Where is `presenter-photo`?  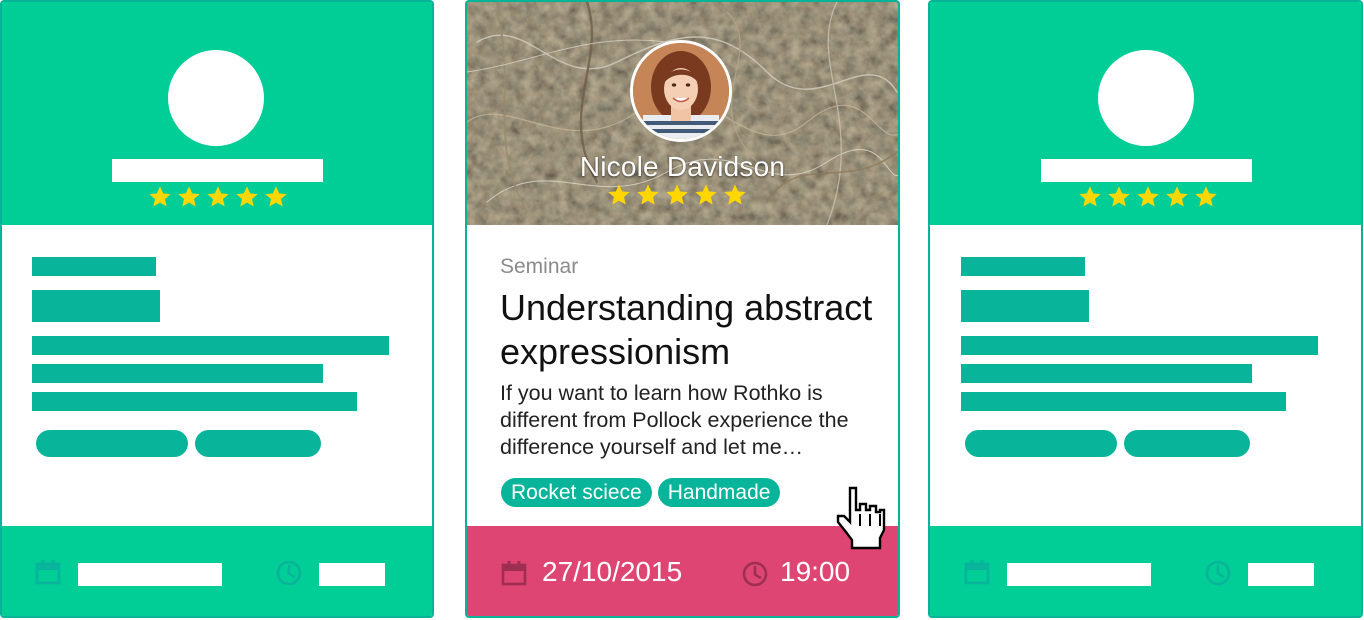
presenter-photo is located at coordinates (681, 91).